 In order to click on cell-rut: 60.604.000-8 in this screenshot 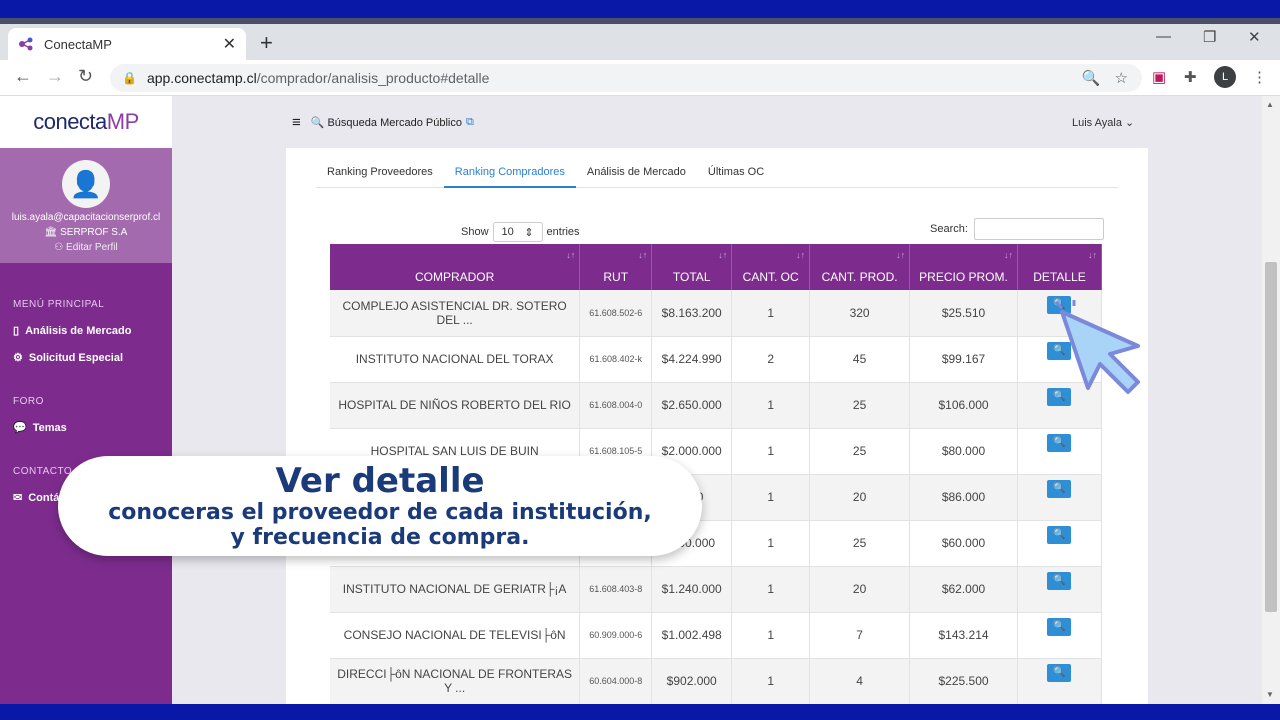, I will do `click(616, 681)`.